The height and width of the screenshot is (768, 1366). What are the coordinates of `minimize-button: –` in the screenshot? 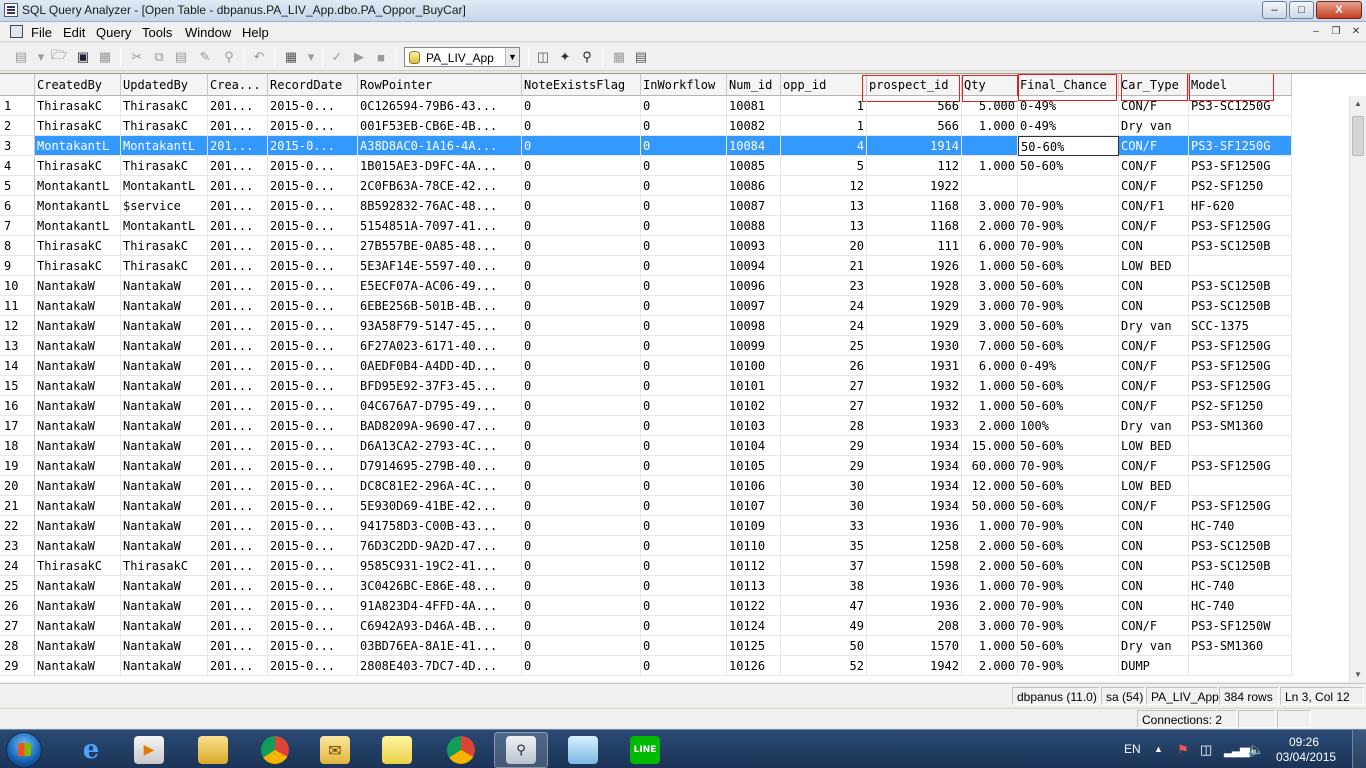 It's located at (1274, 10).